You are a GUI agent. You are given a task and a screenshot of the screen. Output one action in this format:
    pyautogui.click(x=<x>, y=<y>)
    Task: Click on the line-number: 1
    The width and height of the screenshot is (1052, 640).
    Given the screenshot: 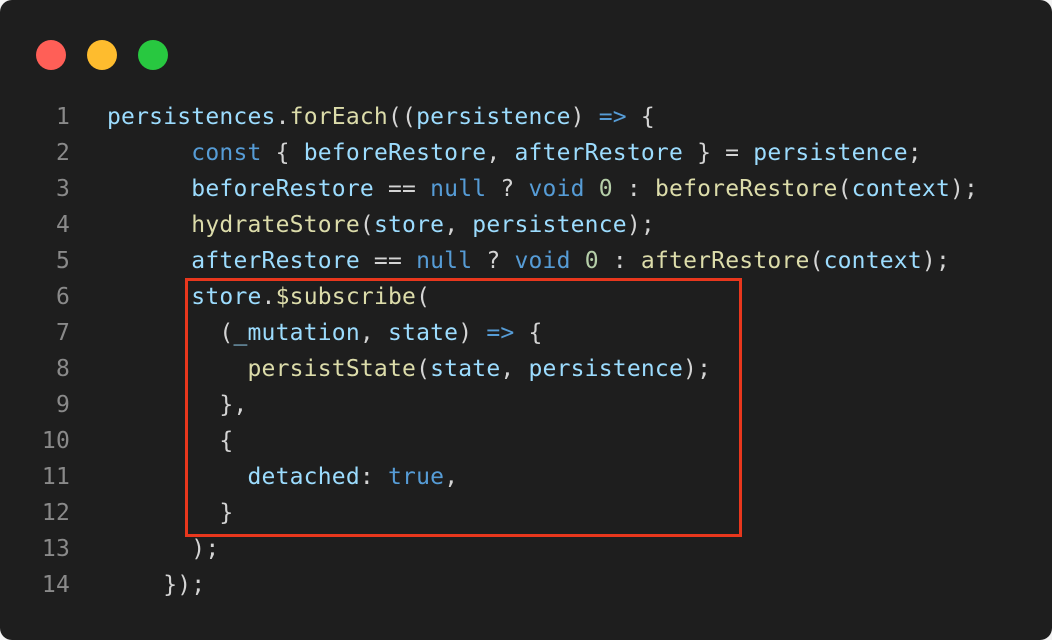 What is the action you would take?
    pyautogui.click(x=62, y=117)
    